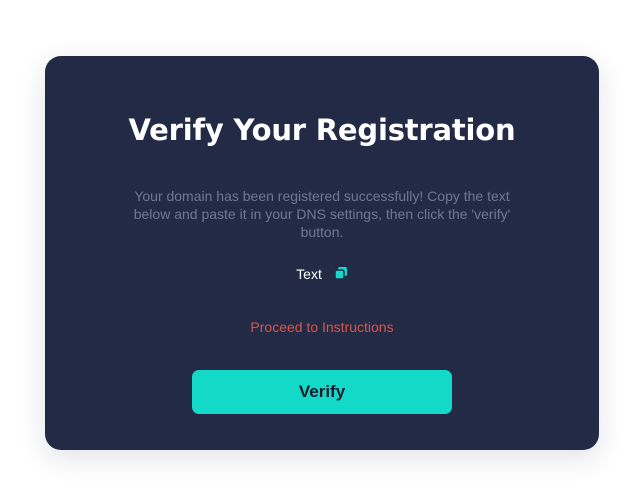  I want to click on copy-text-row: Text, so click(322, 274).